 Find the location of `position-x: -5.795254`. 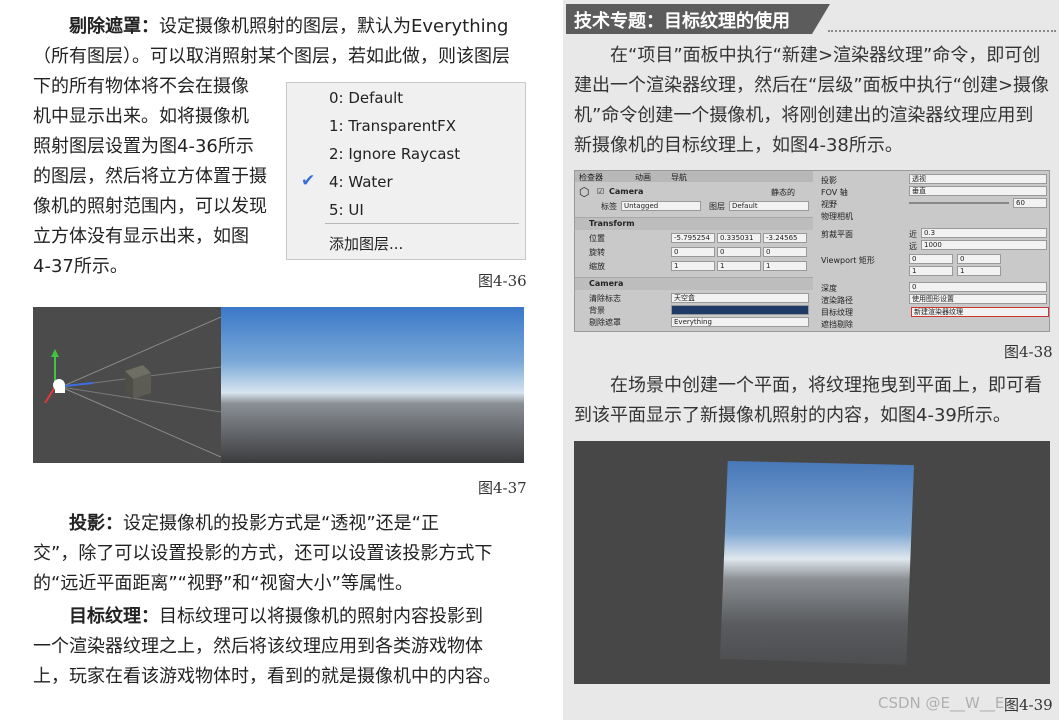

position-x: -5.795254 is located at coordinates (693, 238).